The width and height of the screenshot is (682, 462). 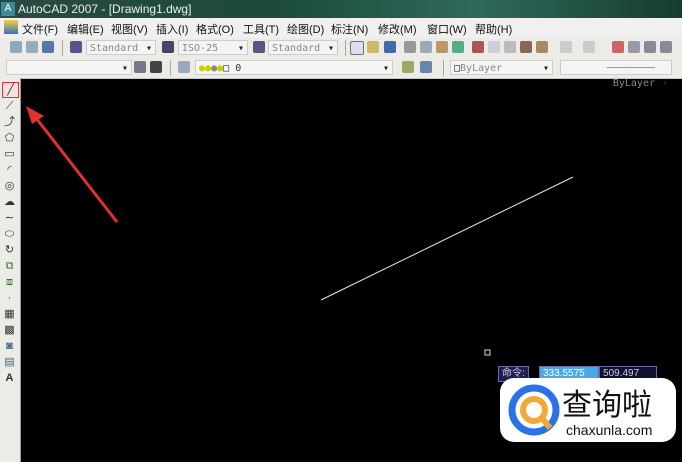 What do you see at coordinates (447, 238) in the screenshot?
I see `drawn-line` at bounding box center [447, 238].